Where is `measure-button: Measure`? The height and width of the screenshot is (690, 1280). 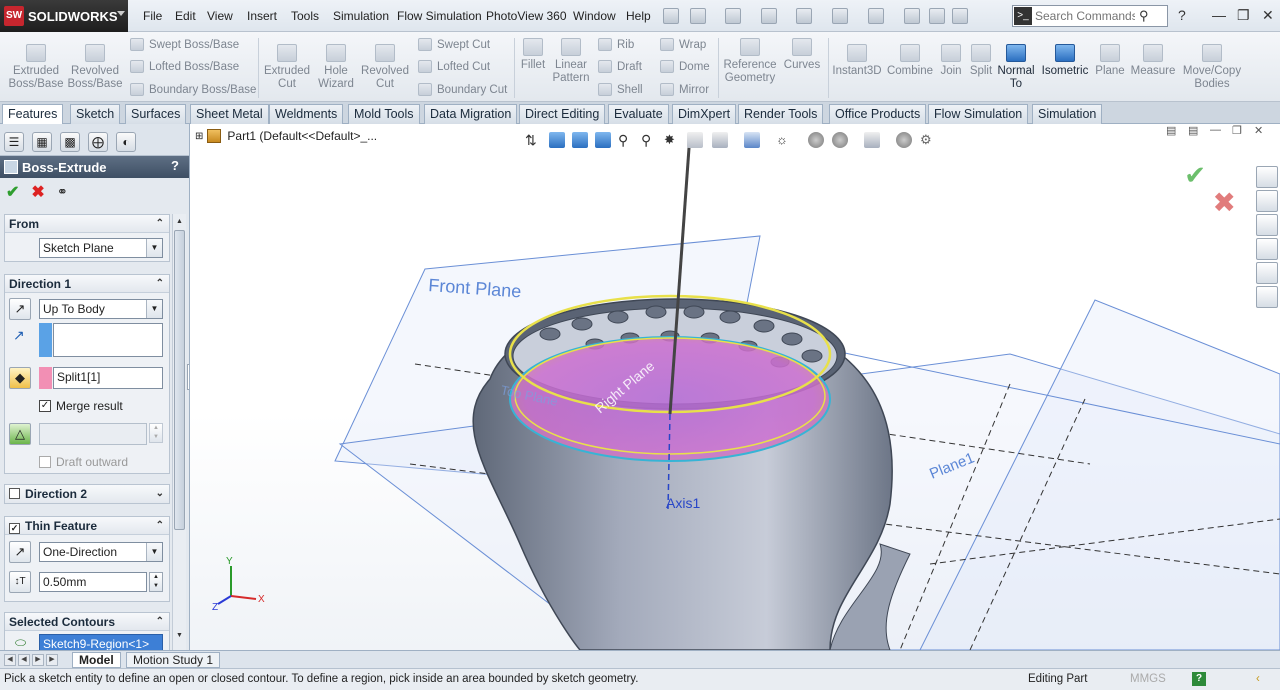
measure-button: Measure is located at coordinates (1153, 61).